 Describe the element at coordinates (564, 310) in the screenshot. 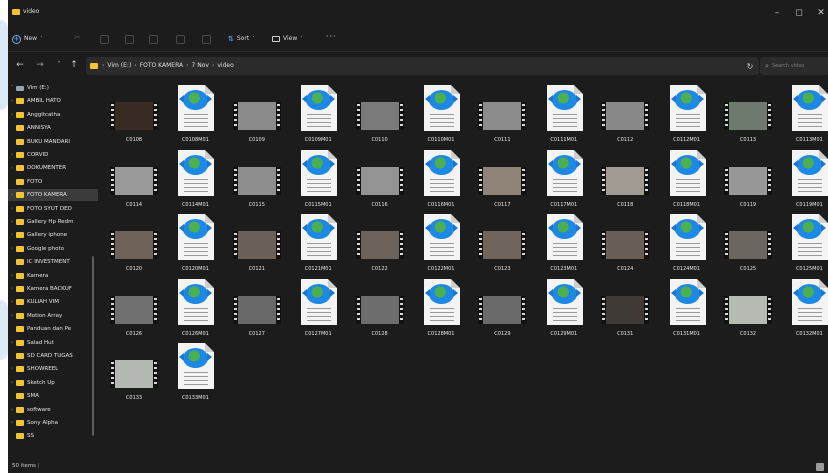

I see `xml-file: C0129M01` at that location.